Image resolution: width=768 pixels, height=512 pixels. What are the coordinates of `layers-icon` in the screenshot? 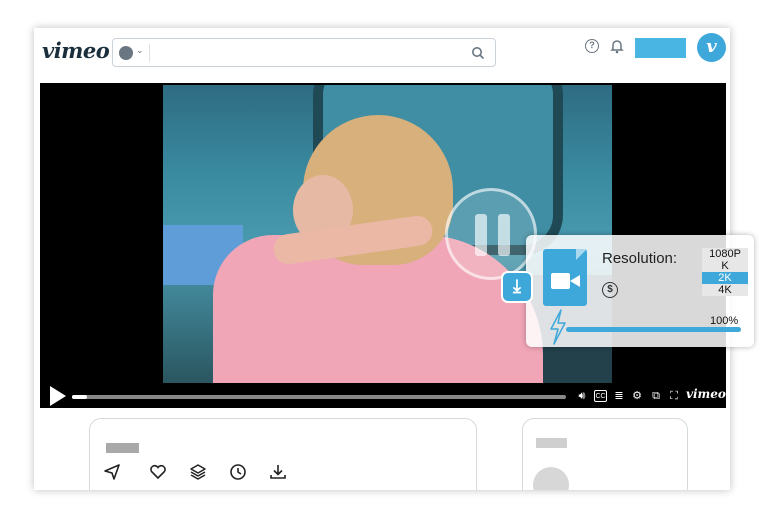 It's located at (198, 472).